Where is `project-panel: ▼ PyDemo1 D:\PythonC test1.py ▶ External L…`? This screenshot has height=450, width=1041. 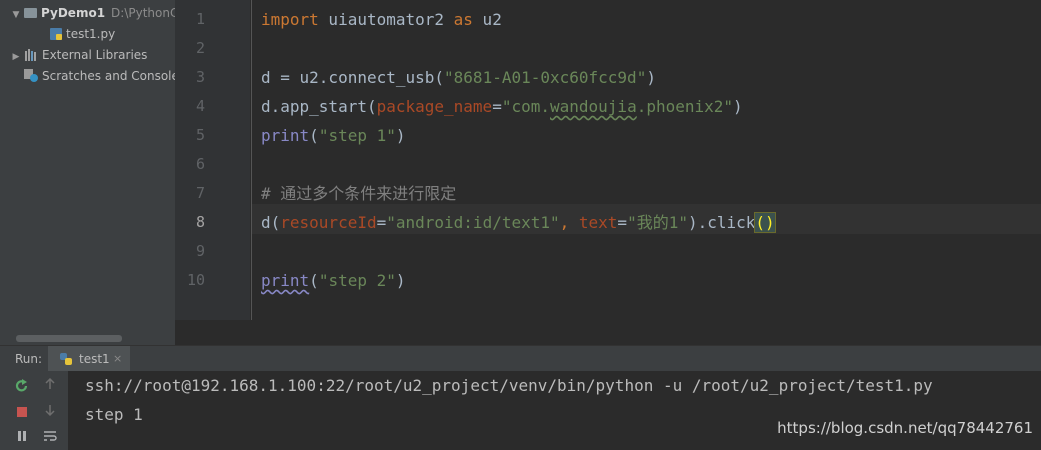 project-panel: ▼ PyDemo1 D:\PythonC test1.py ▶ External L… is located at coordinates (91, 172).